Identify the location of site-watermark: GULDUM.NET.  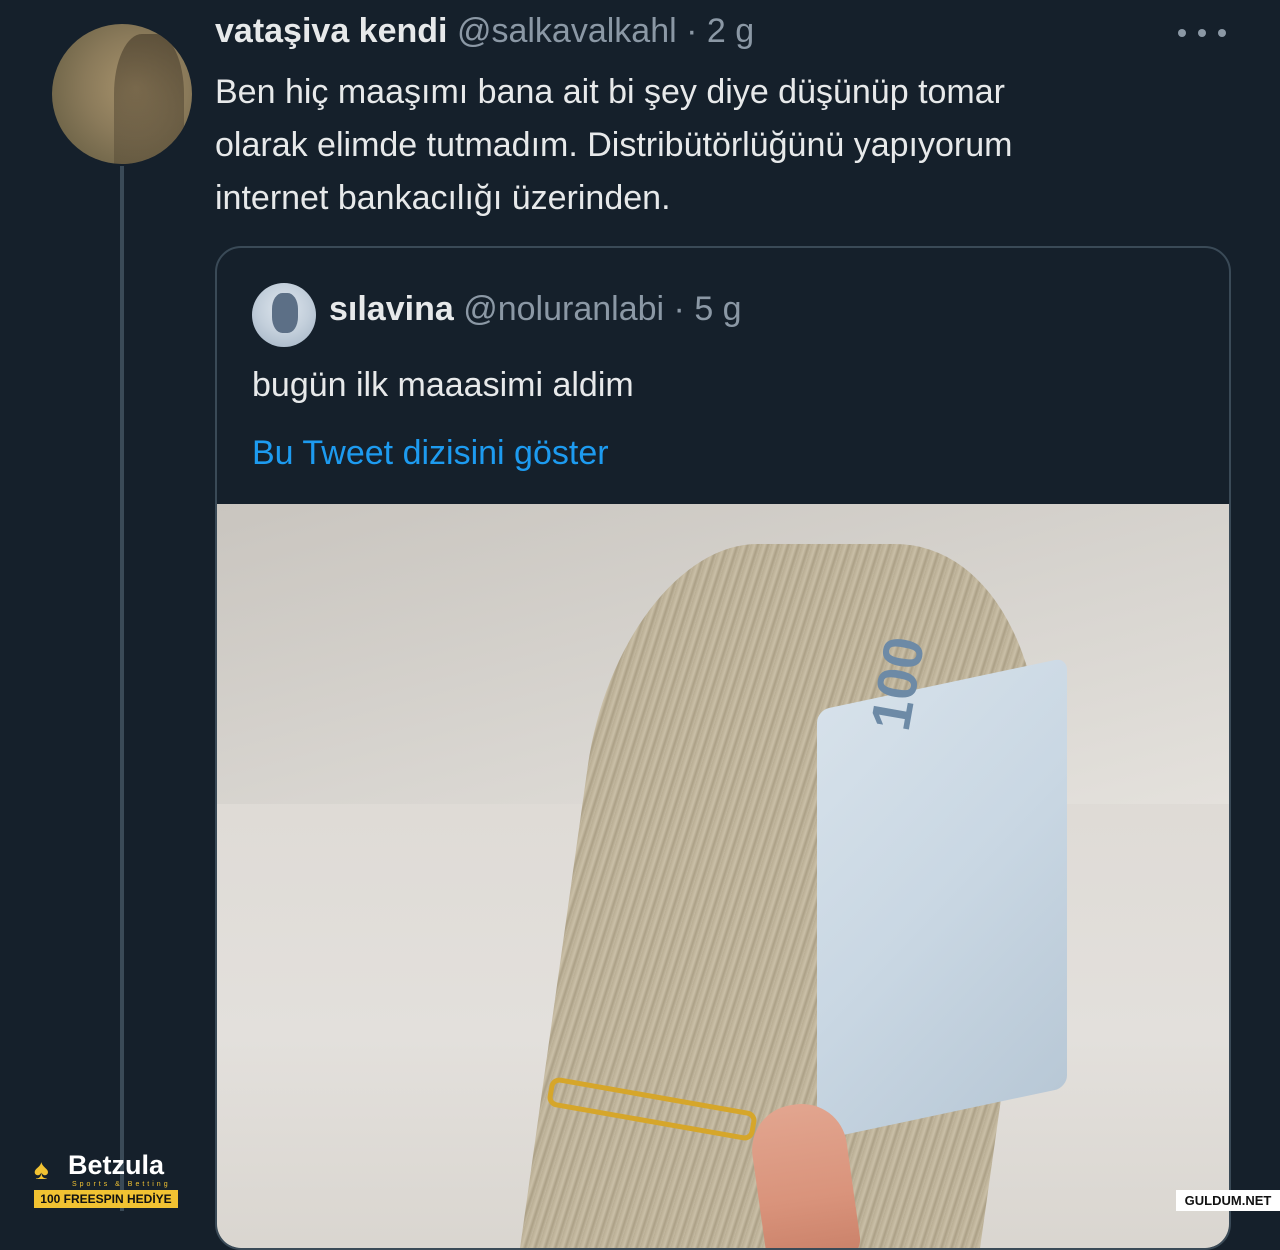
(1228, 1200).